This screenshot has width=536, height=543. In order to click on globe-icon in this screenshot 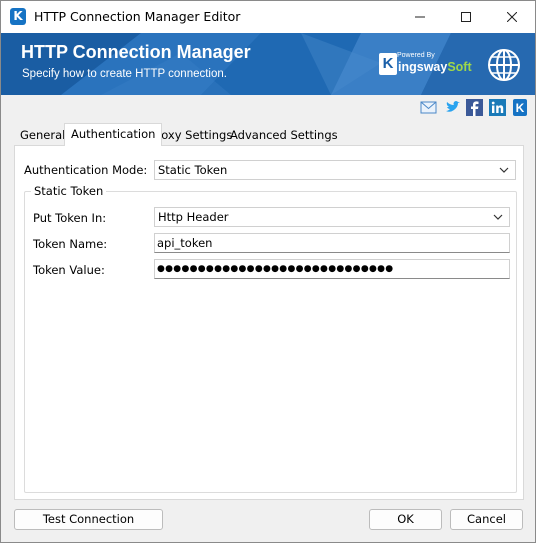, I will do `click(504, 65)`.